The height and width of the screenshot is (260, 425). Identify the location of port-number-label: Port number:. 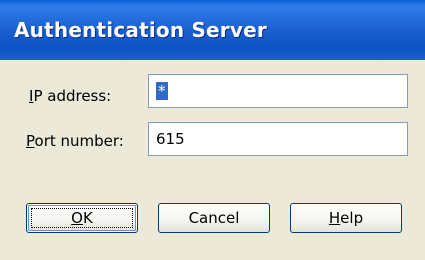
(75, 141).